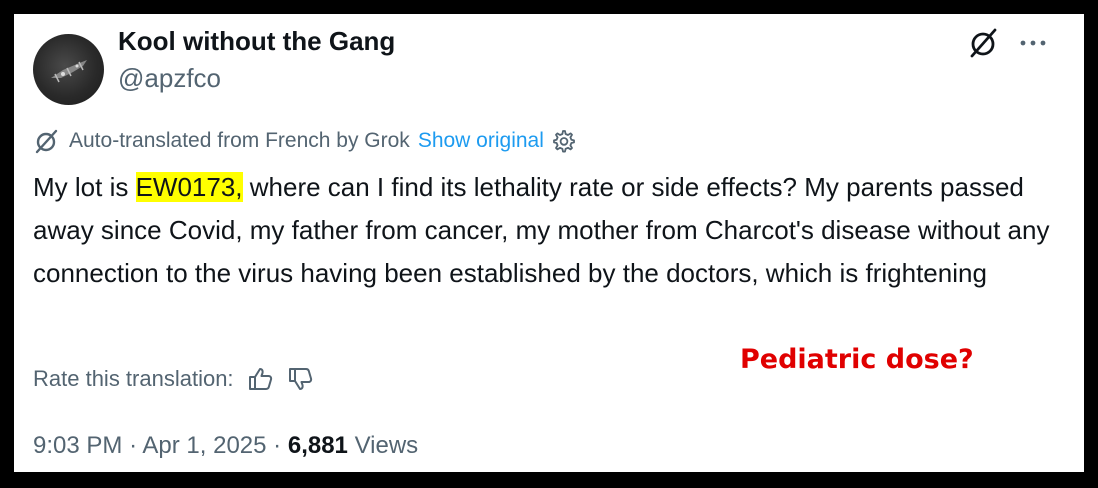 This screenshot has width=1098, height=488. Describe the element at coordinates (77, 445) in the screenshot. I see `post-time: 9:03 PM` at that location.